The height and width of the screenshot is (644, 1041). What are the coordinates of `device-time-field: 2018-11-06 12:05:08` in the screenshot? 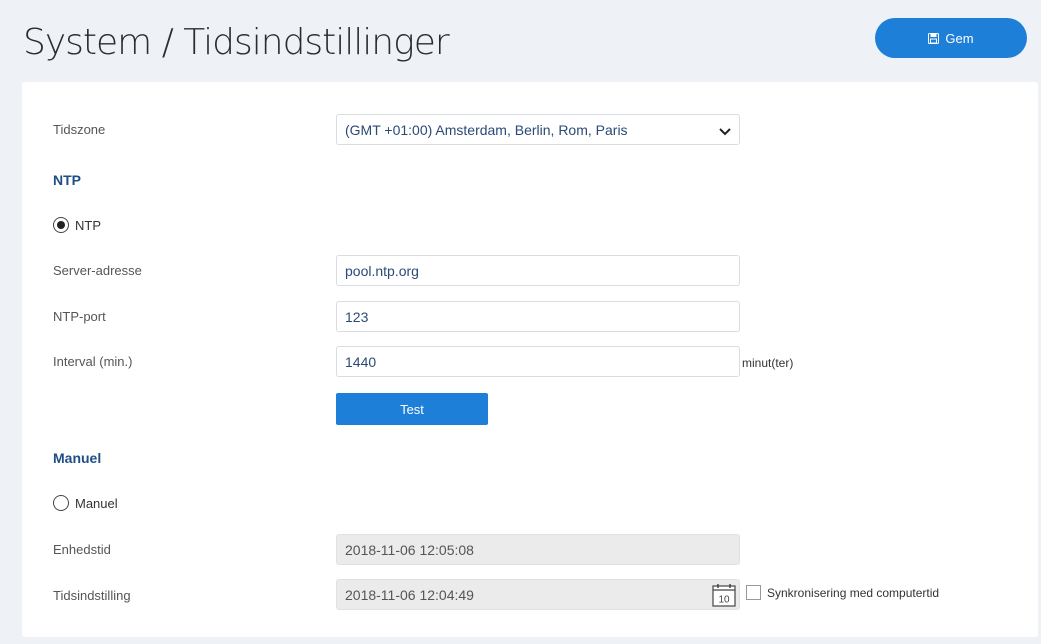 It's located at (538, 549).